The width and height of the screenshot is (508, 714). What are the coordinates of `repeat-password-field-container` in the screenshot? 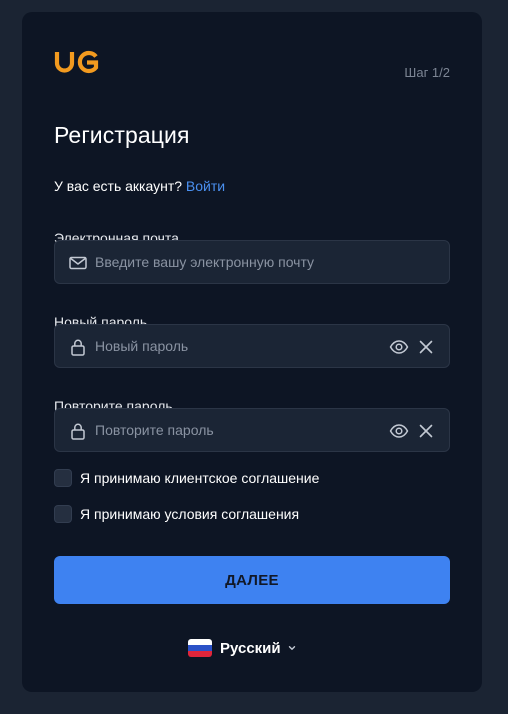 It's located at (252, 430).